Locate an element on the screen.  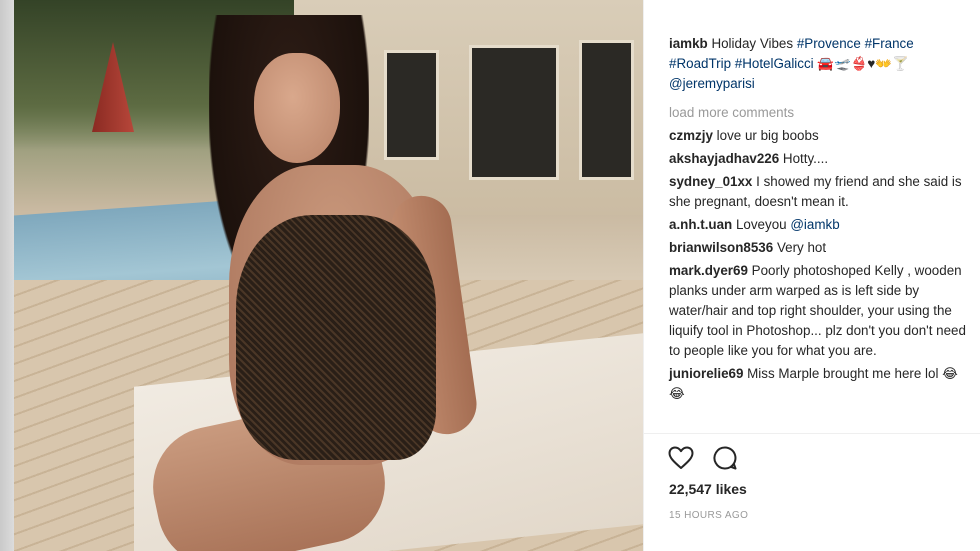
load-more-comments-link: load more comments is located at coordinates (819, 113).